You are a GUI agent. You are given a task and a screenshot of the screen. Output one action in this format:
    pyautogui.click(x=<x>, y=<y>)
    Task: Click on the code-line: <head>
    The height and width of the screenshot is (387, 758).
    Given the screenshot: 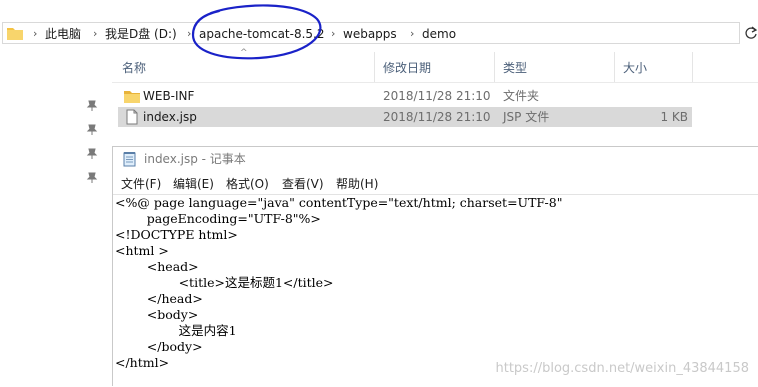 What is the action you would take?
    pyautogui.click(x=157, y=266)
    